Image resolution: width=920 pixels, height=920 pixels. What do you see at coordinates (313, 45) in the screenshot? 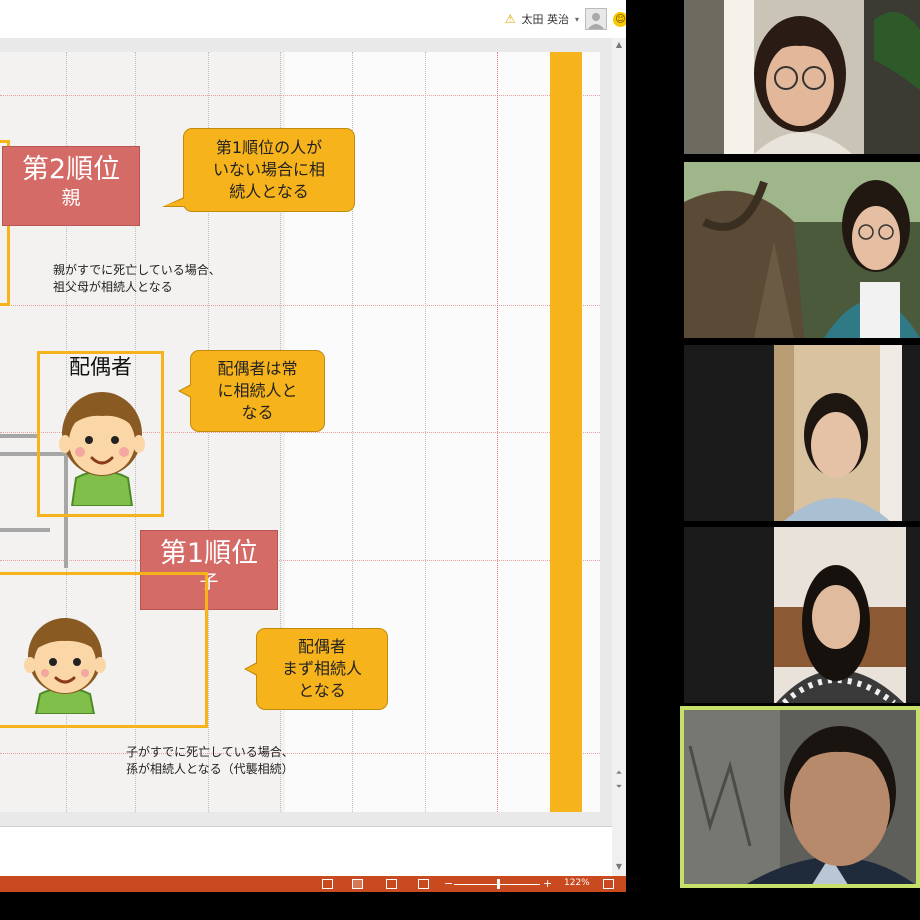
I see `ruler` at bounding box center [313, 45].